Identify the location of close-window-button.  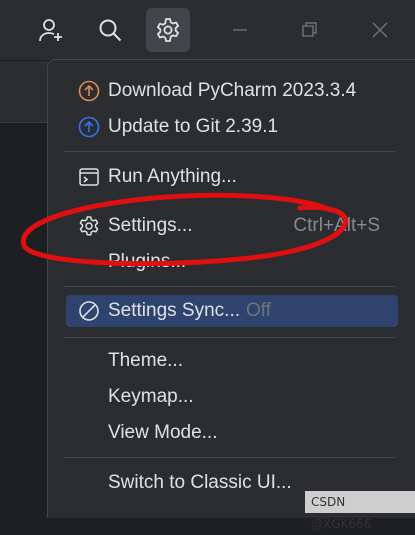
(380, 30).